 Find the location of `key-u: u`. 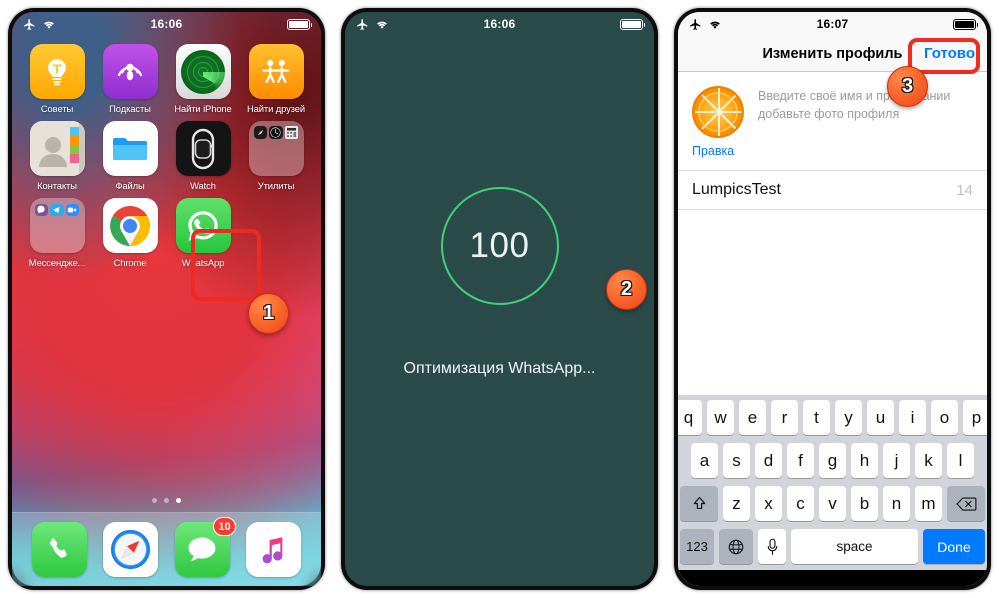

key-u: u is located at coordinates (880, 417).